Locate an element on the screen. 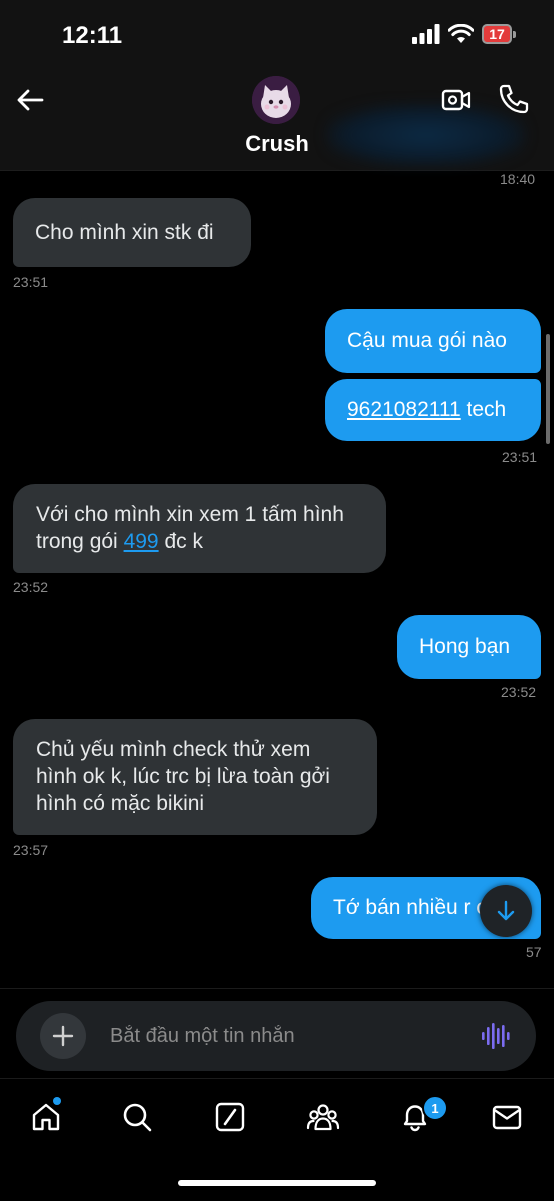 The width and height of the screenshot is (554, 1201). message-bubble-outgoing: Cậu mua gói nào is located at coordinates (433, 341).